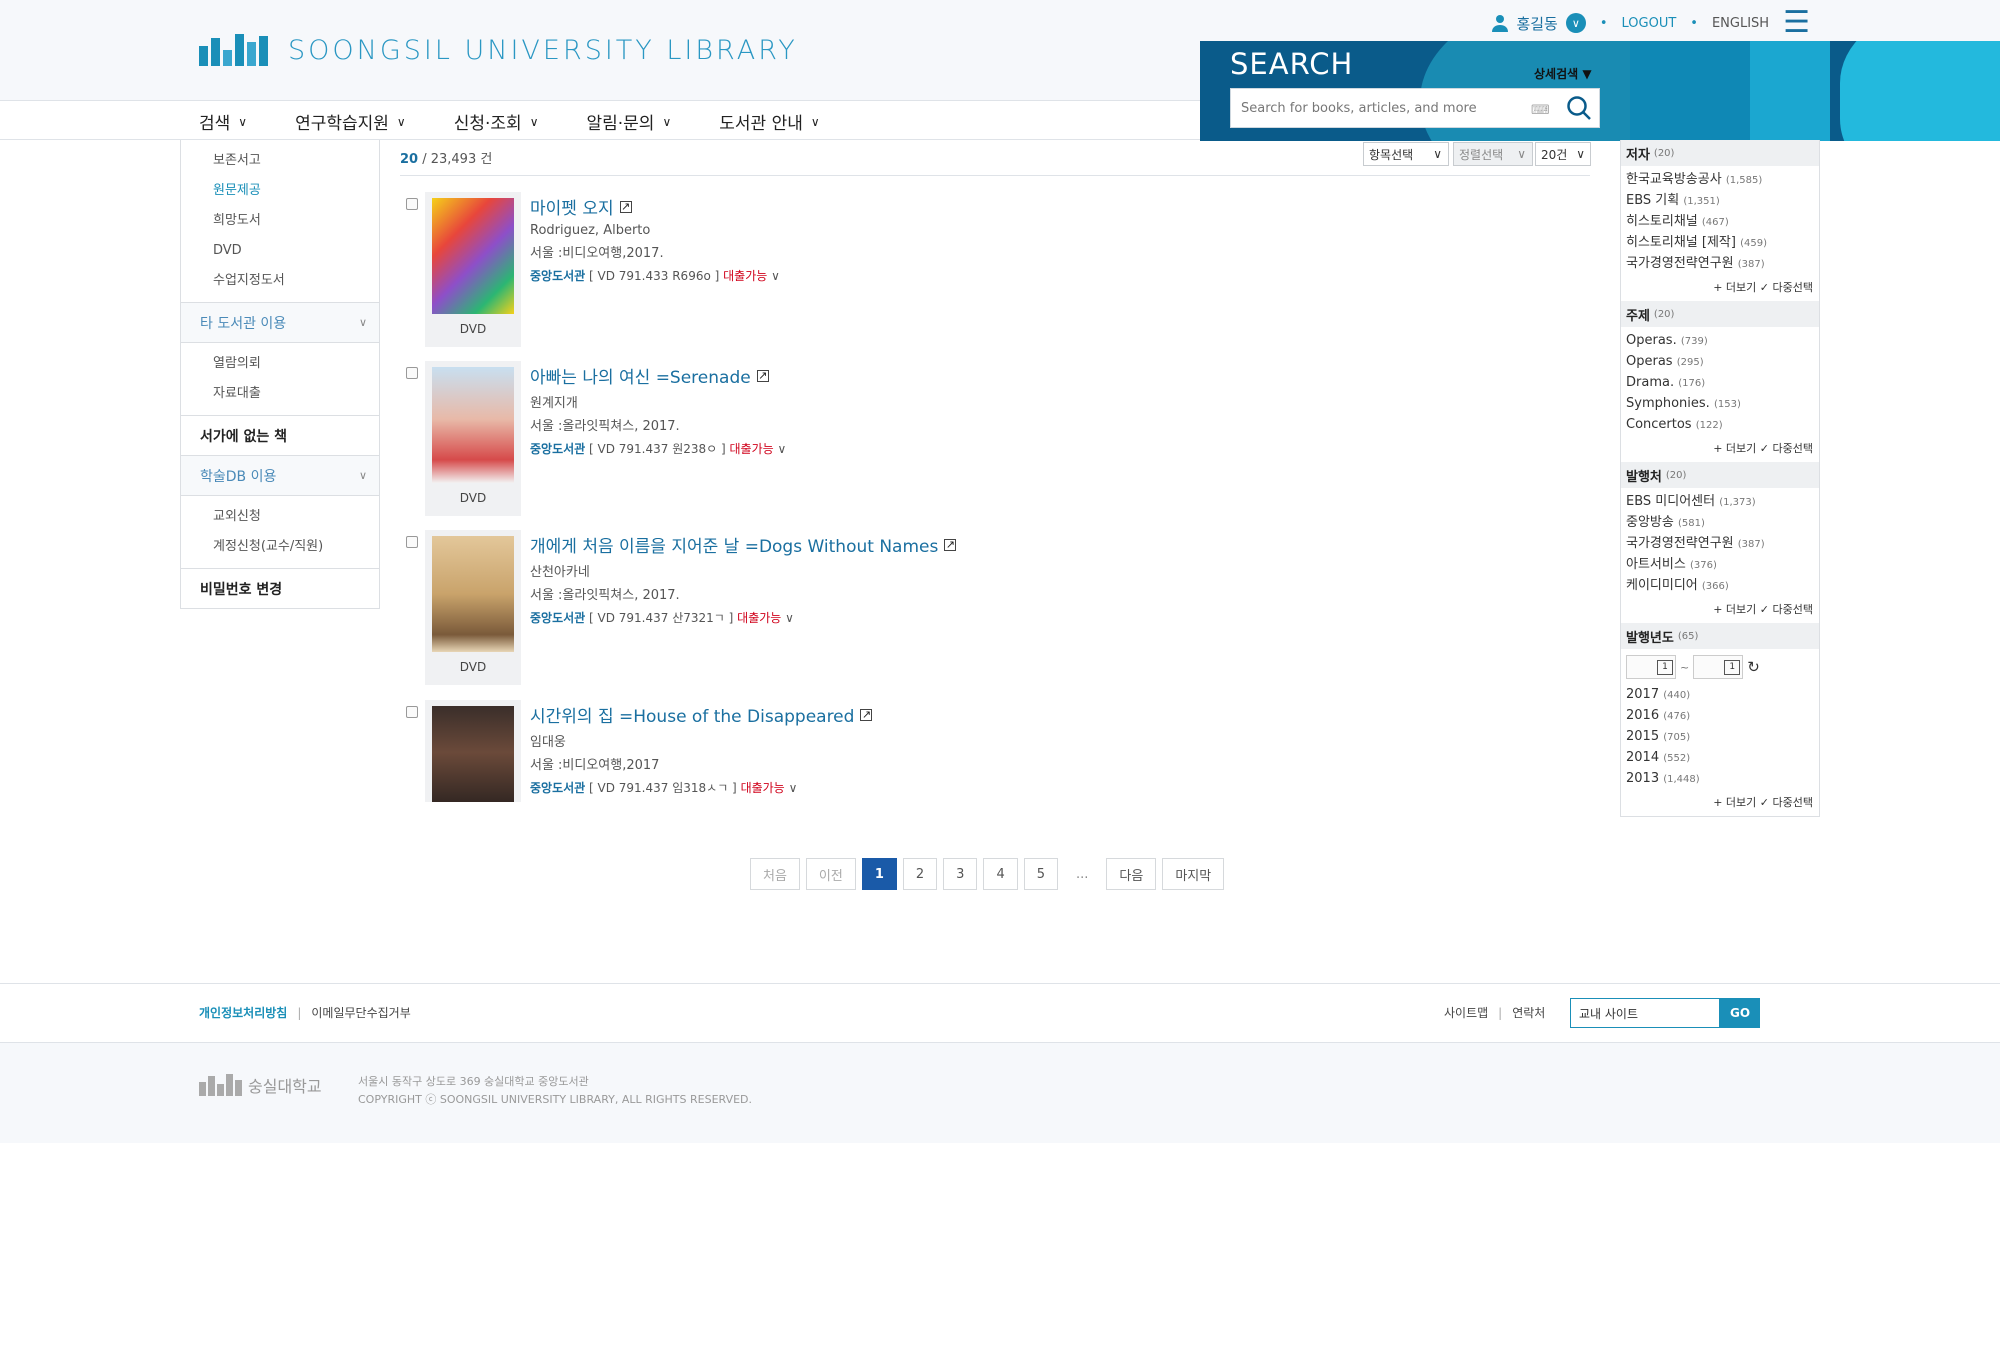 The image size is (2000, 1360). I want to click on nav-notice: 알림·문의 ∨, so click(628, 121).